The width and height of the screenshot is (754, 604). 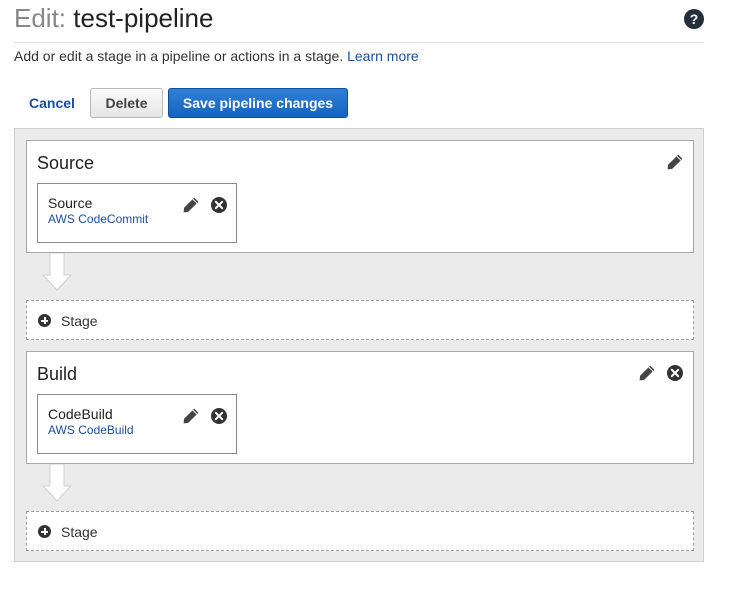 I want to click on action-name: Source, so click(x=70, y=203).